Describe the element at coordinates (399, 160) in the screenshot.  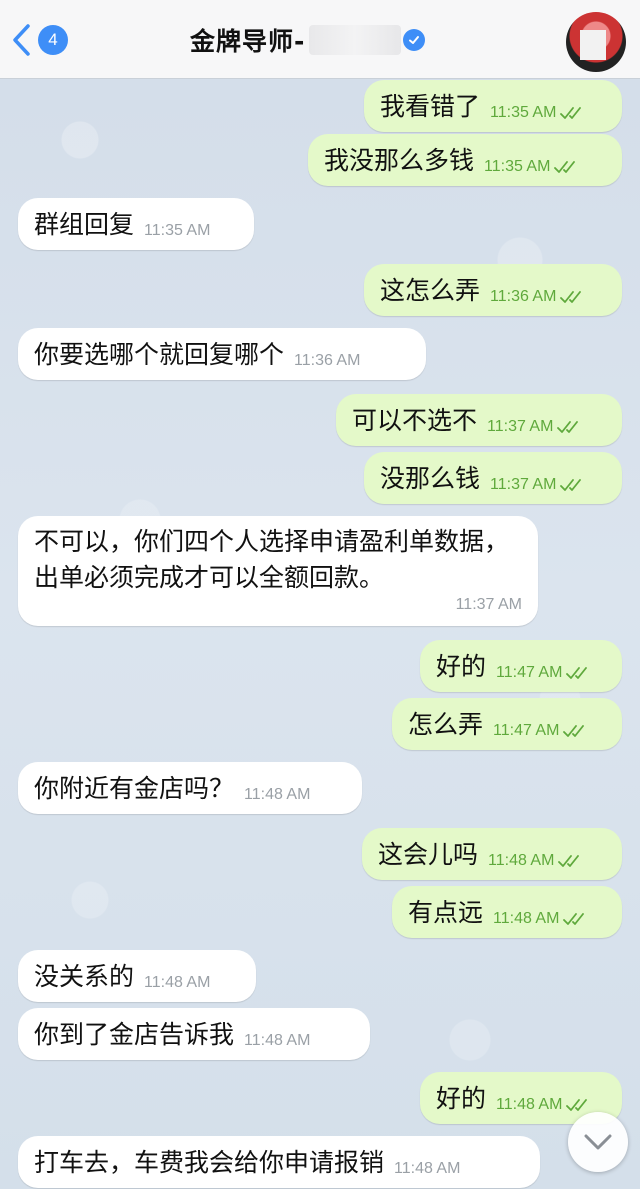
I see `message-text: 我没那么多钱` at that location.